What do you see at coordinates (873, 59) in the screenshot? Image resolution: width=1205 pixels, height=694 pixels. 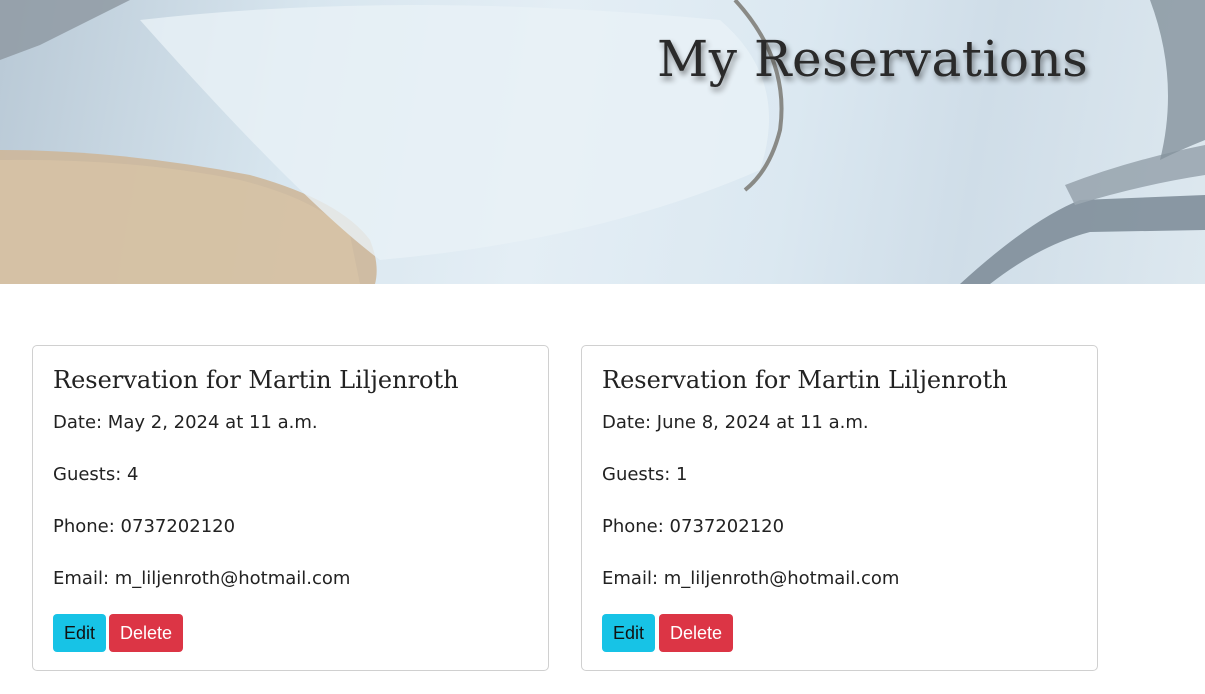 I see `page-title: My Reservations` at bounding box center [873, 59].